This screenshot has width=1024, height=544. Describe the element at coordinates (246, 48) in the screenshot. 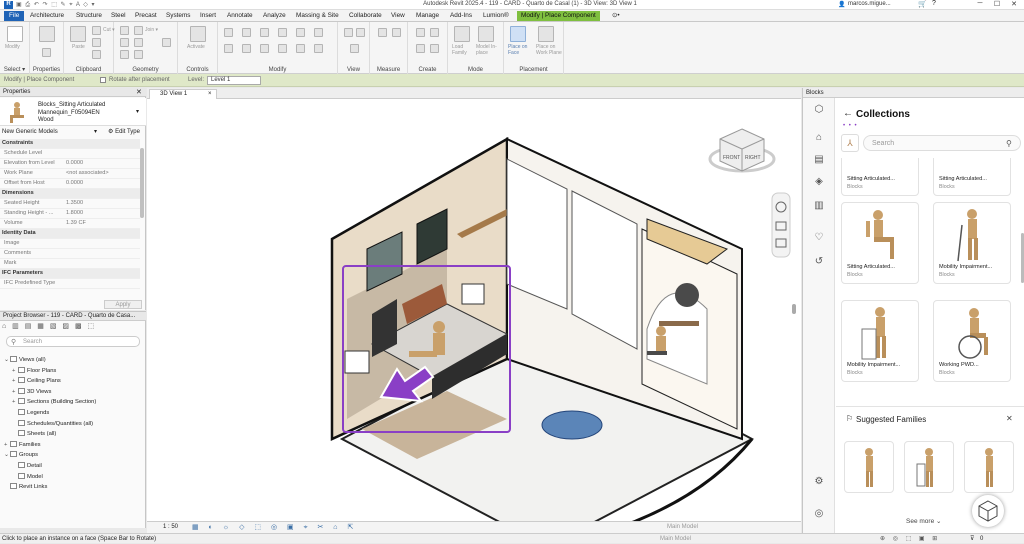

I see `copy-element-icon` at that location.